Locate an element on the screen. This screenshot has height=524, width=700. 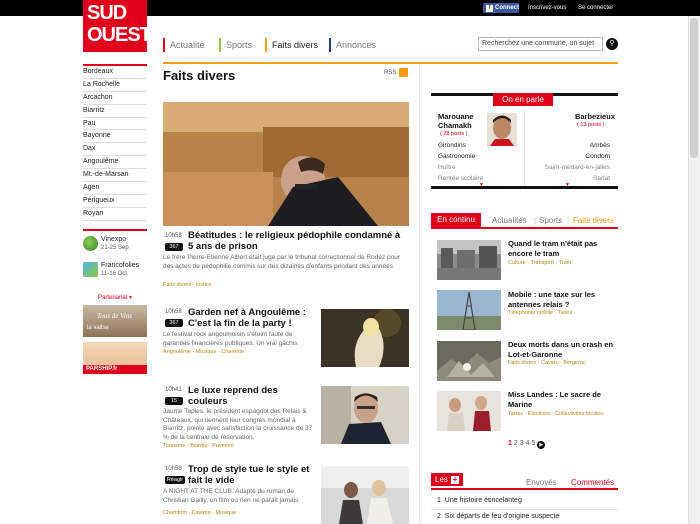
city-link: Biarritz is located at coordinates (115, 111).